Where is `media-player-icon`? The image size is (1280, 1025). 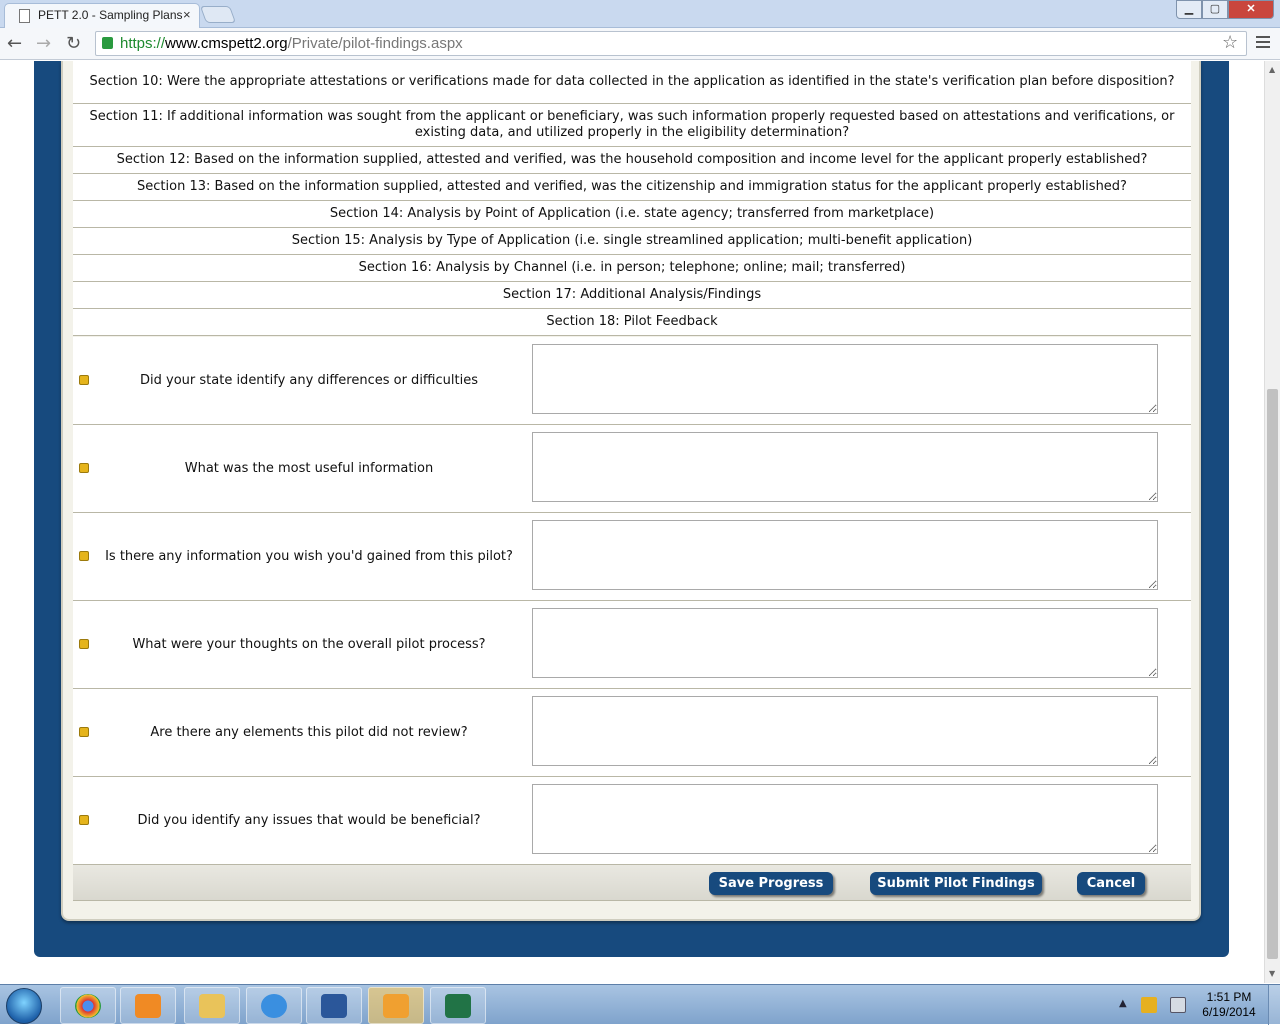
media-player-icon is located at coordinates (148, 1006).